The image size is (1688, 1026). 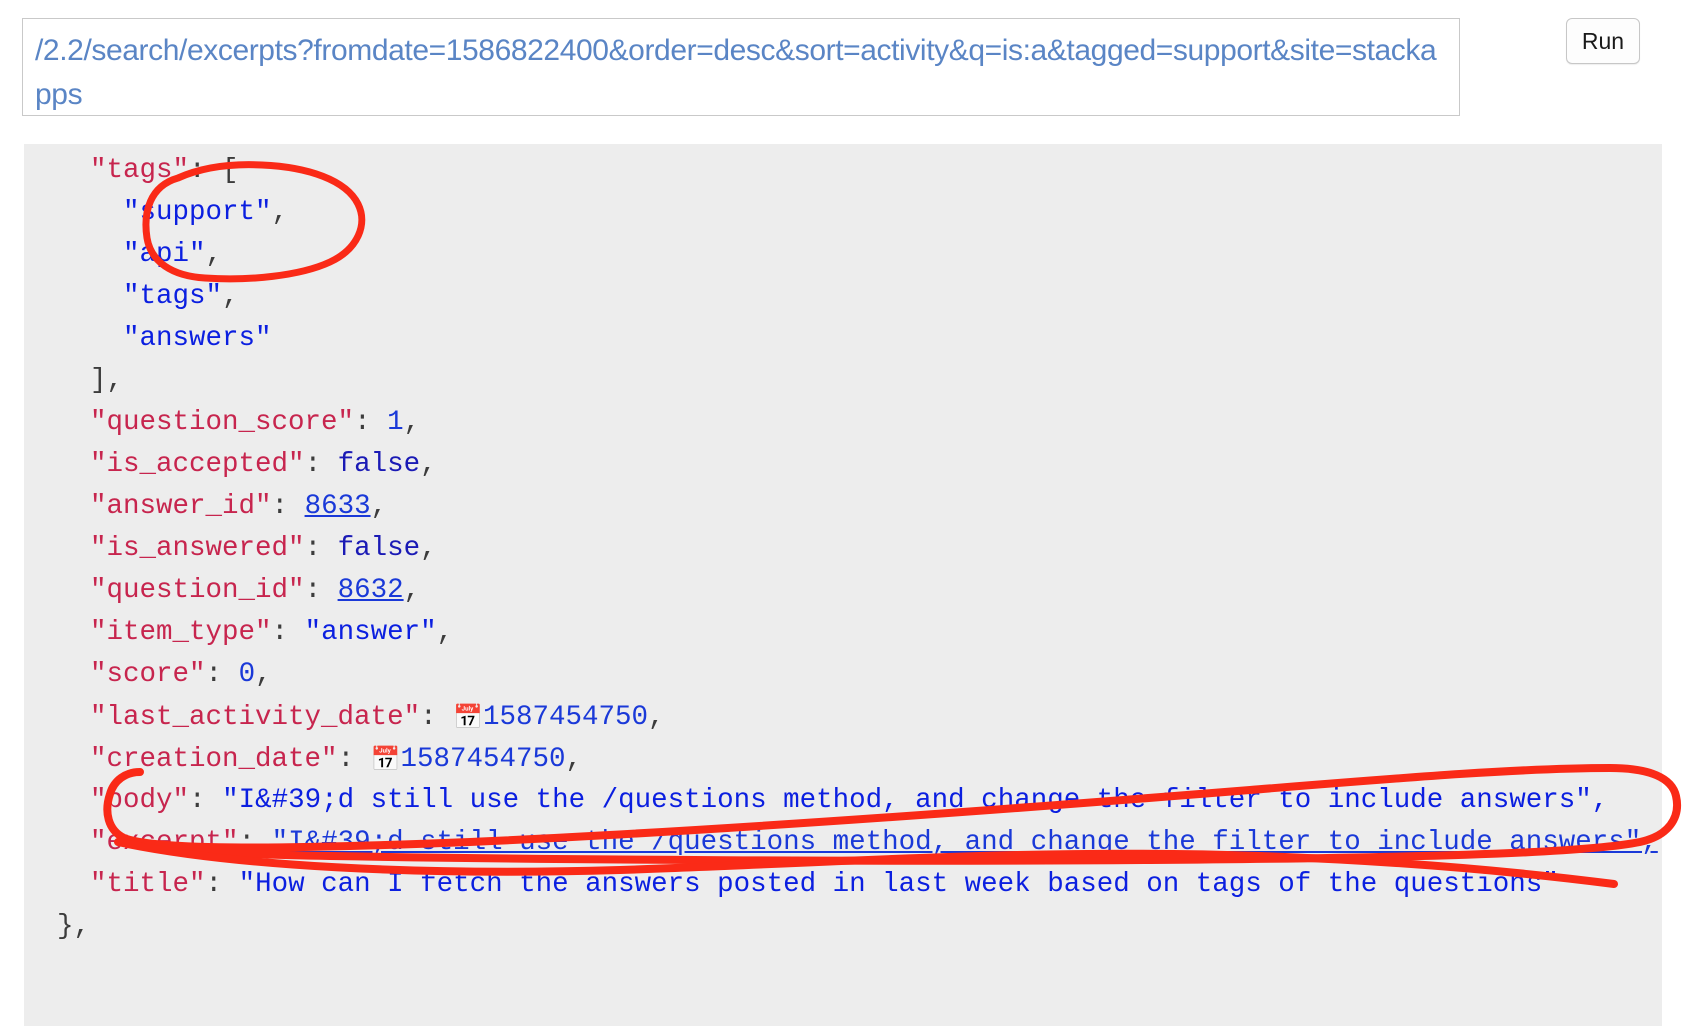 I want to click on json-key: "question_score", so click(x=222, y=422).